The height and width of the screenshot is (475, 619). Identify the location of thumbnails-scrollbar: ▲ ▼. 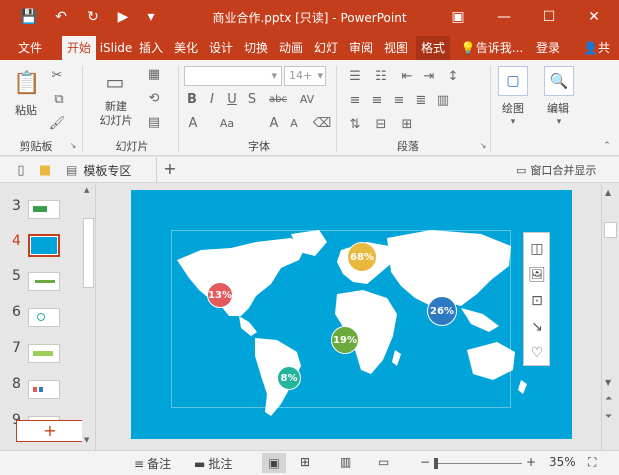
(88, 317).